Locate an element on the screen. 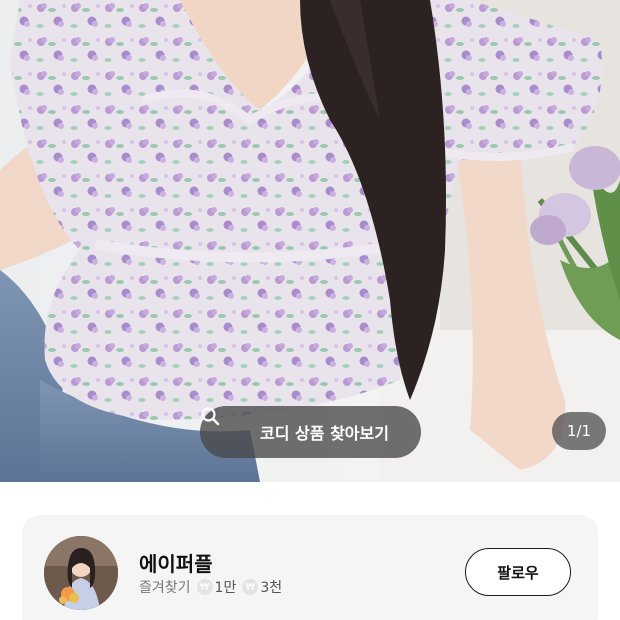 Image resolution: width=620 pixels, height=620 pixels. avatar-image is located at coordinates (81, 573).